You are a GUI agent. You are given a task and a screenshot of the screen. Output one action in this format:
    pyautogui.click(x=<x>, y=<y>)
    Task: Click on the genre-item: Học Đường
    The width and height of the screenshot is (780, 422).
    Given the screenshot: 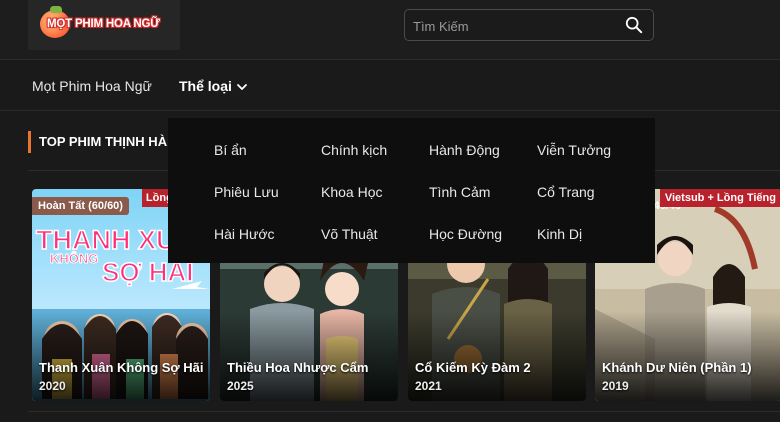 What is the action you would take?
    pyautogui.click(x=465, y=234)
    